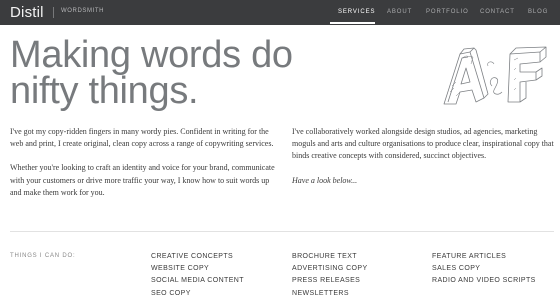  I want to click on nav-about: ABOUT, so click(399, 12).